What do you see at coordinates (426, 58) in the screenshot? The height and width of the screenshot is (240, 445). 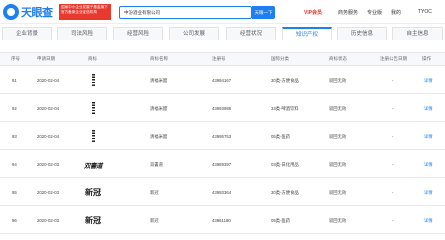 I see `col-action: 操作` at bounding box center [426, 58].